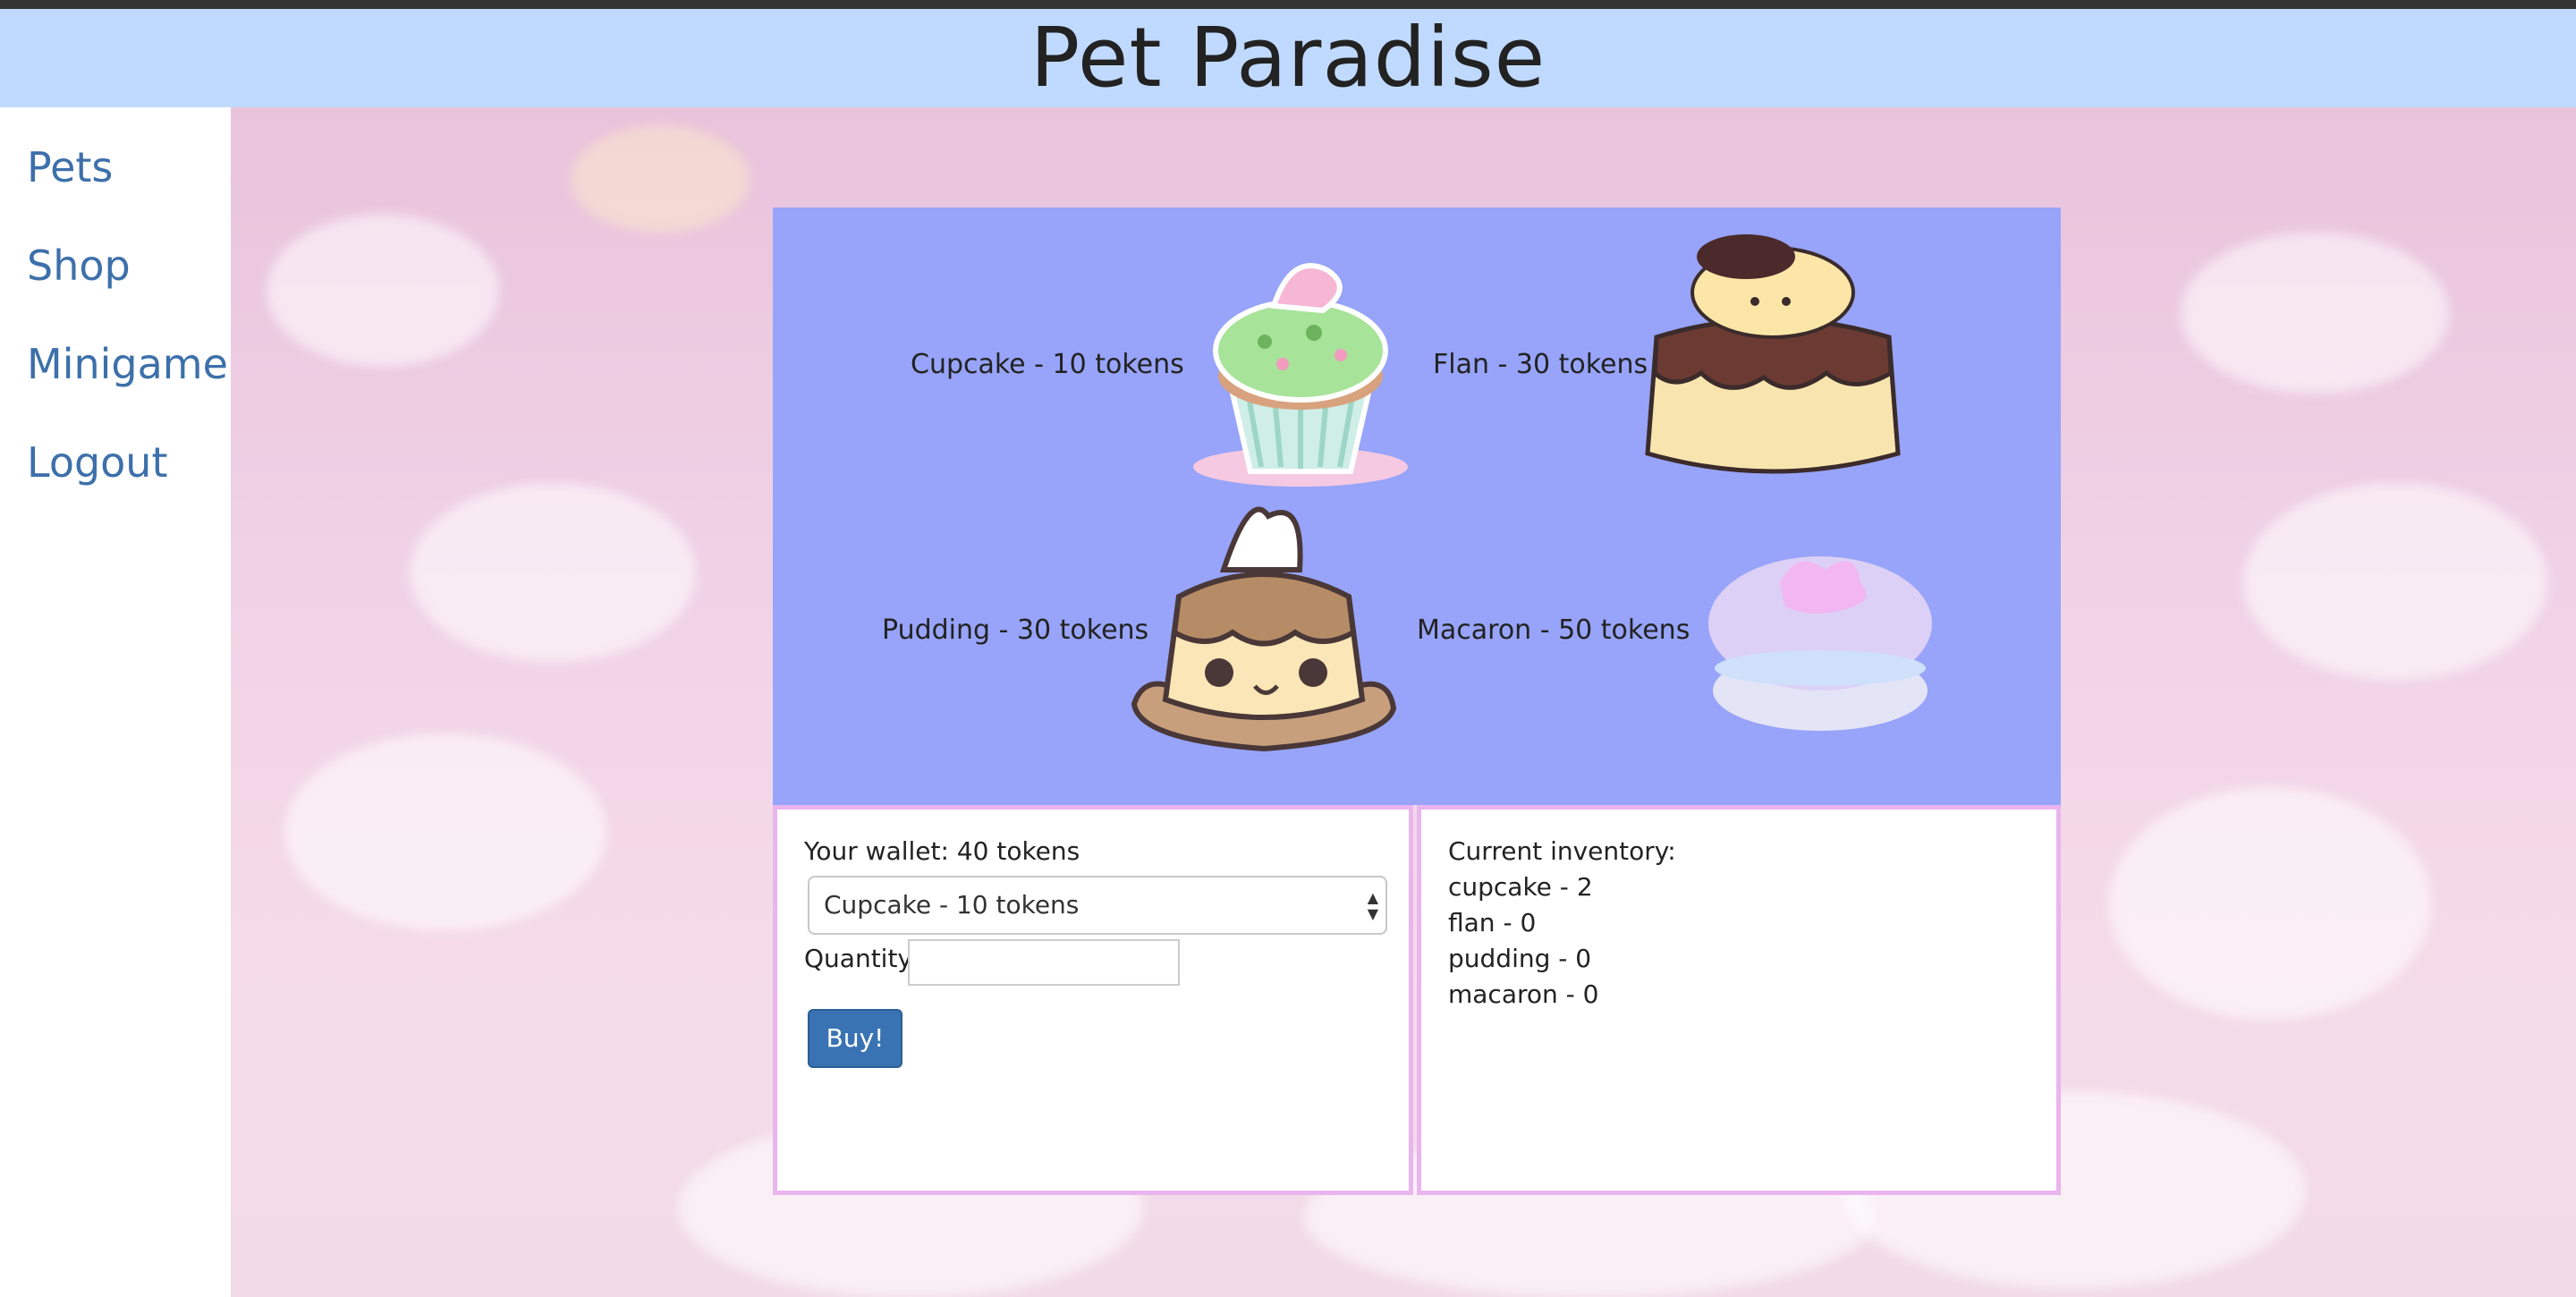 The height and width of the screenshot is (1297, 2576). Describe the element at coordinates (79, 266) in the screenshot. I see `nav-link-shop: Shop` at that location.